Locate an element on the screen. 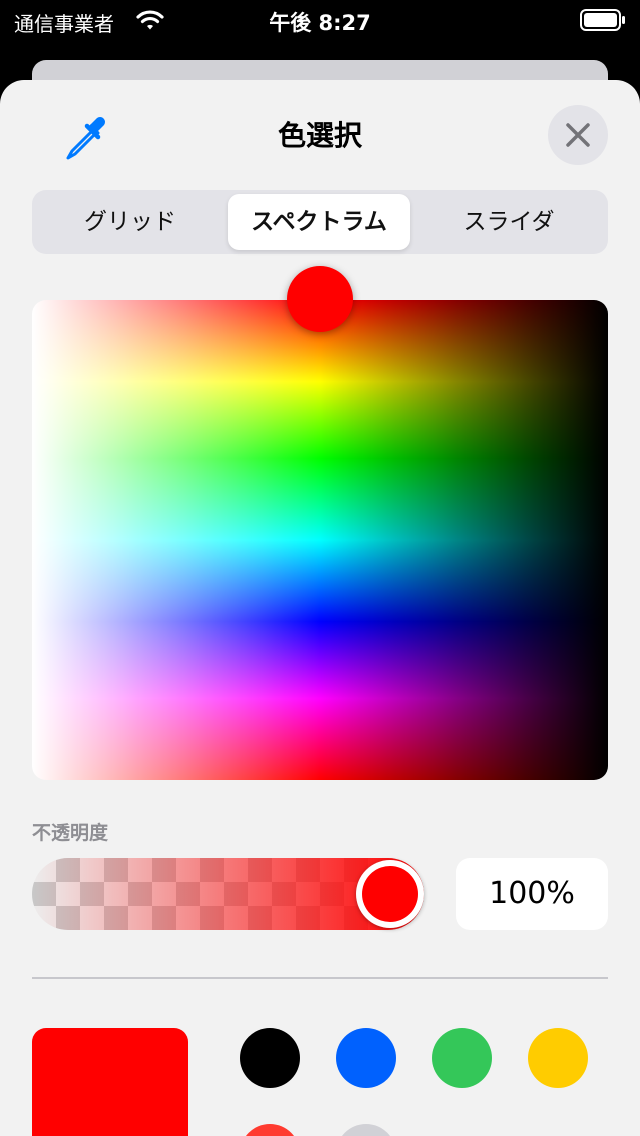 This screenshot has width=640, height=1136. status-bar: 通信事業者 午後 8:27 is located at coordinates (320, 22).